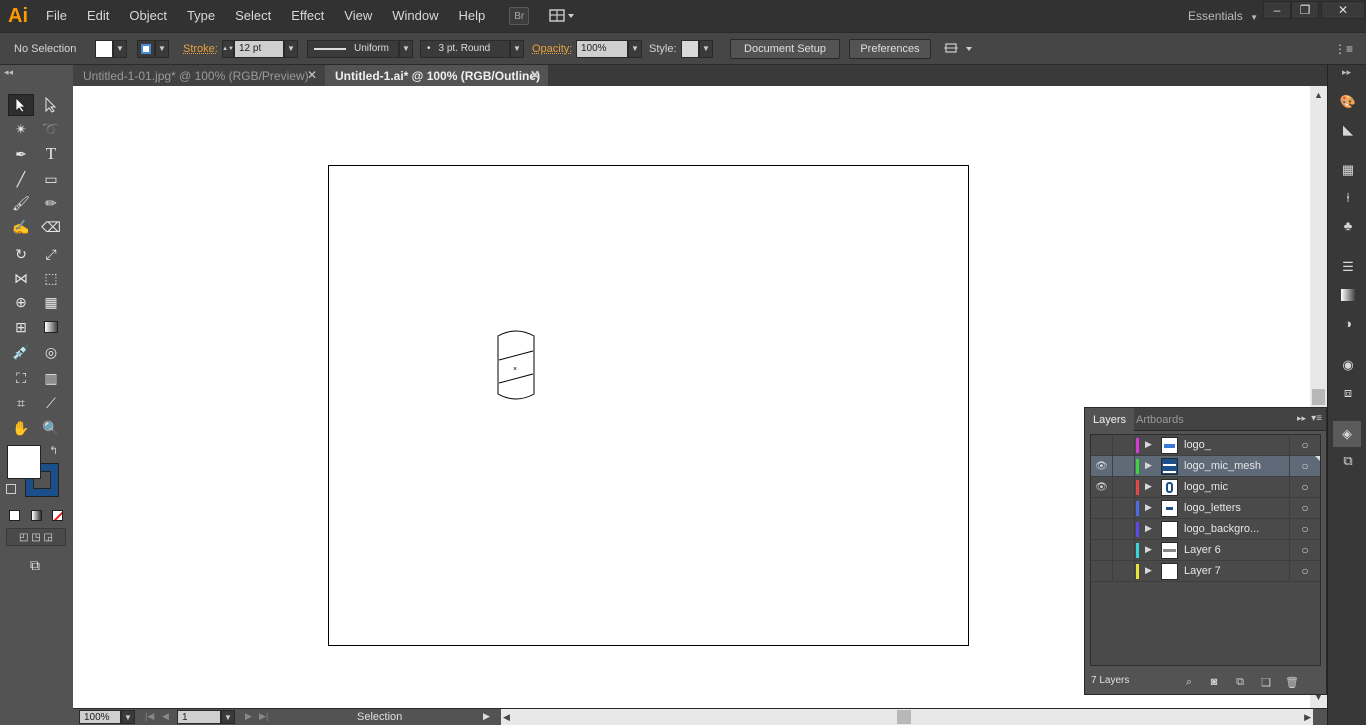 The height and width of the screenshot is (725, 1366). I want to click on tab-document-outline: Untitled-1.ai* @ 100% (RGB/Outline) ✕, so click(436, 75).